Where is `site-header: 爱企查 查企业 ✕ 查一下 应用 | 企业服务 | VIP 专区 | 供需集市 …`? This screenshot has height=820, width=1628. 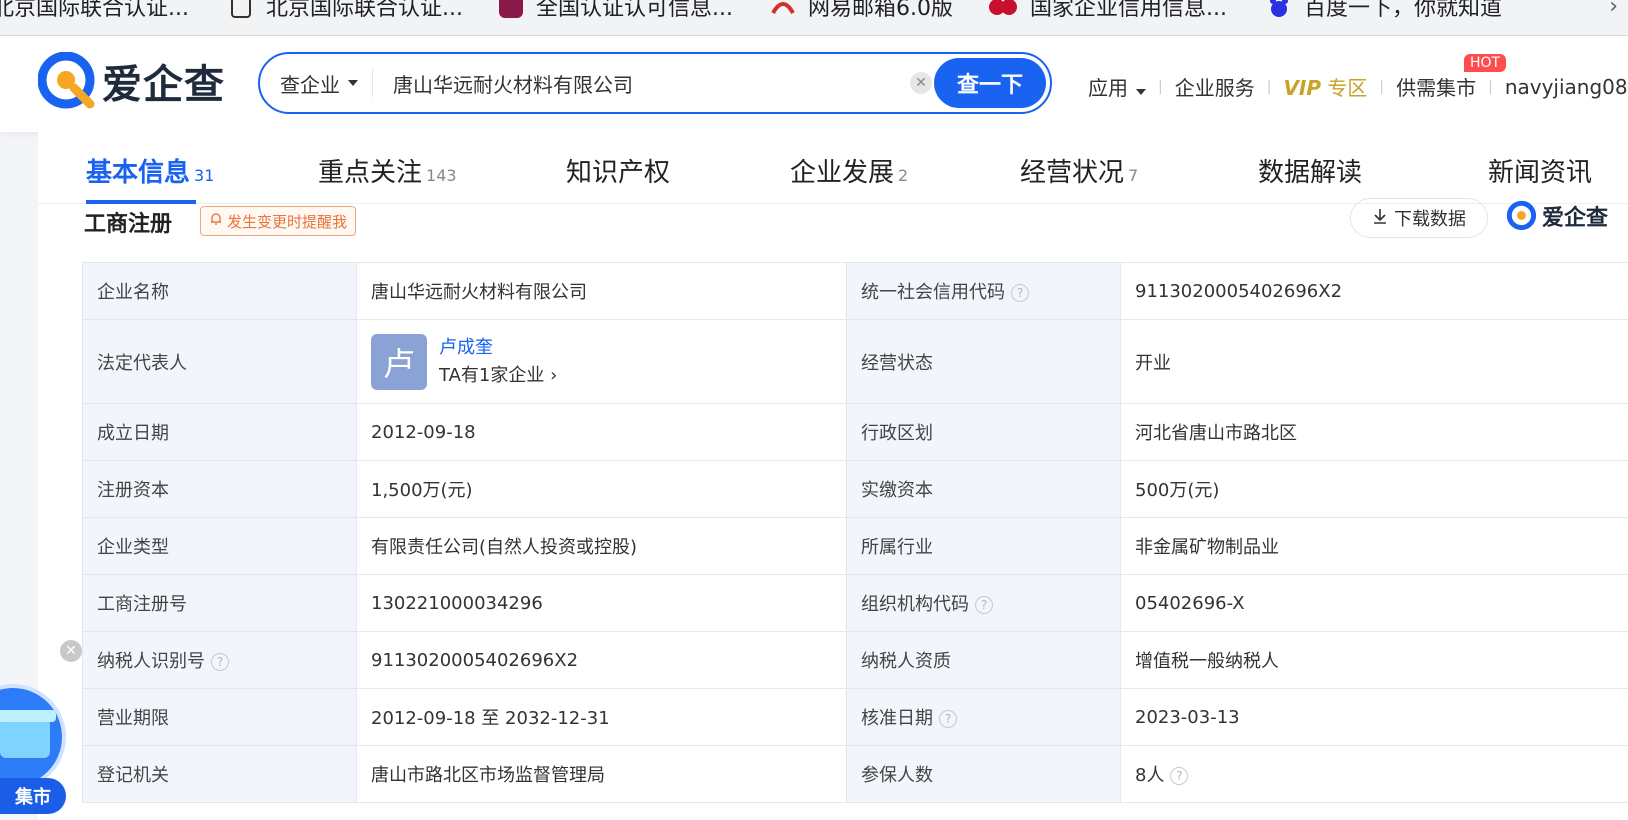
site-header: 爱企查 查企业 ✕ 查一下 应用 | 企业服务 | VIP 专区 | 供需集市 … is located at coordinates (814, 84).